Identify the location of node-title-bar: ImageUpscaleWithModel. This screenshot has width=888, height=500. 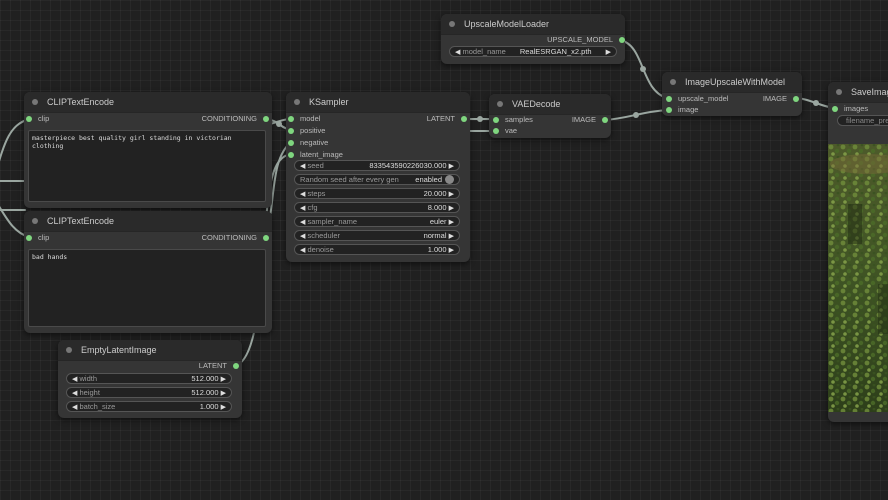
(732, 82).